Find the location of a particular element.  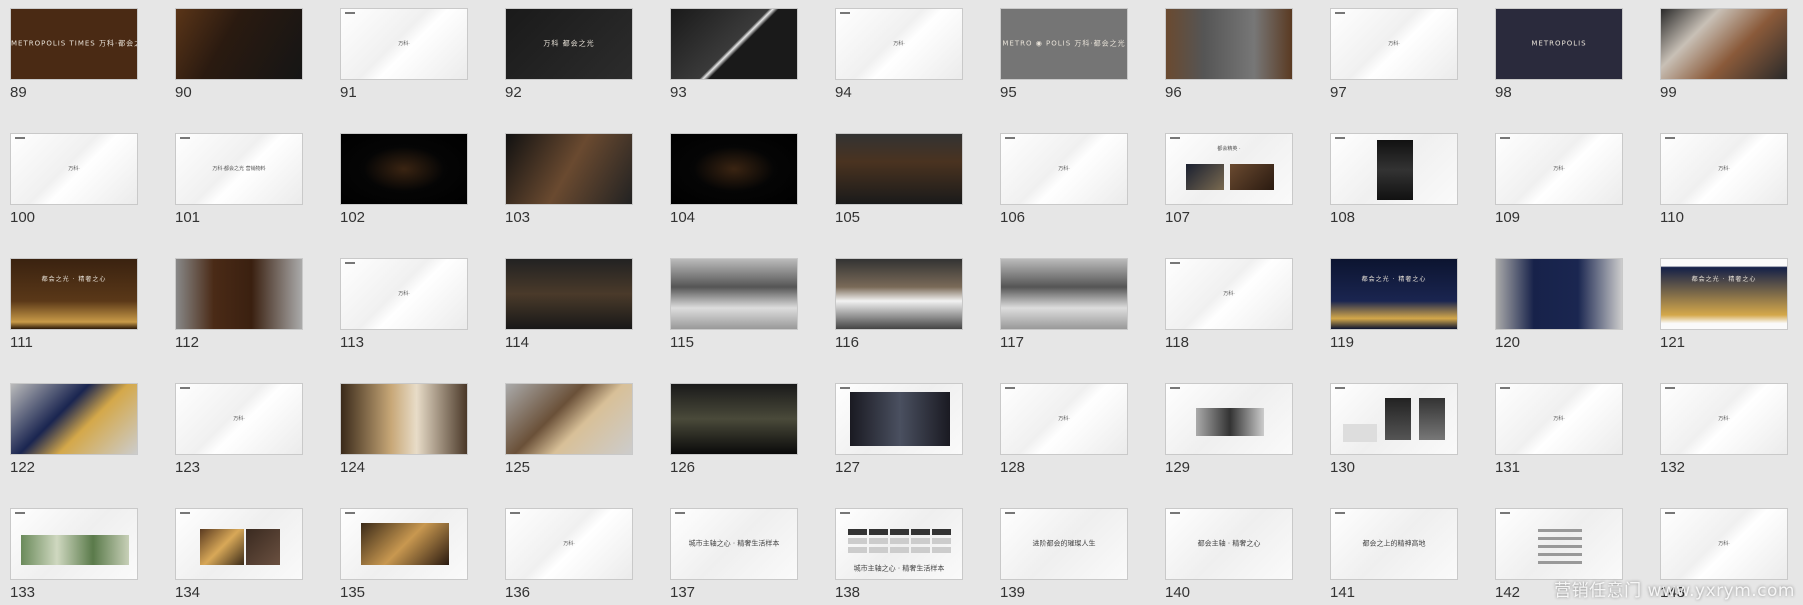

slide-103: 103 is located at coordinates (569, 183).